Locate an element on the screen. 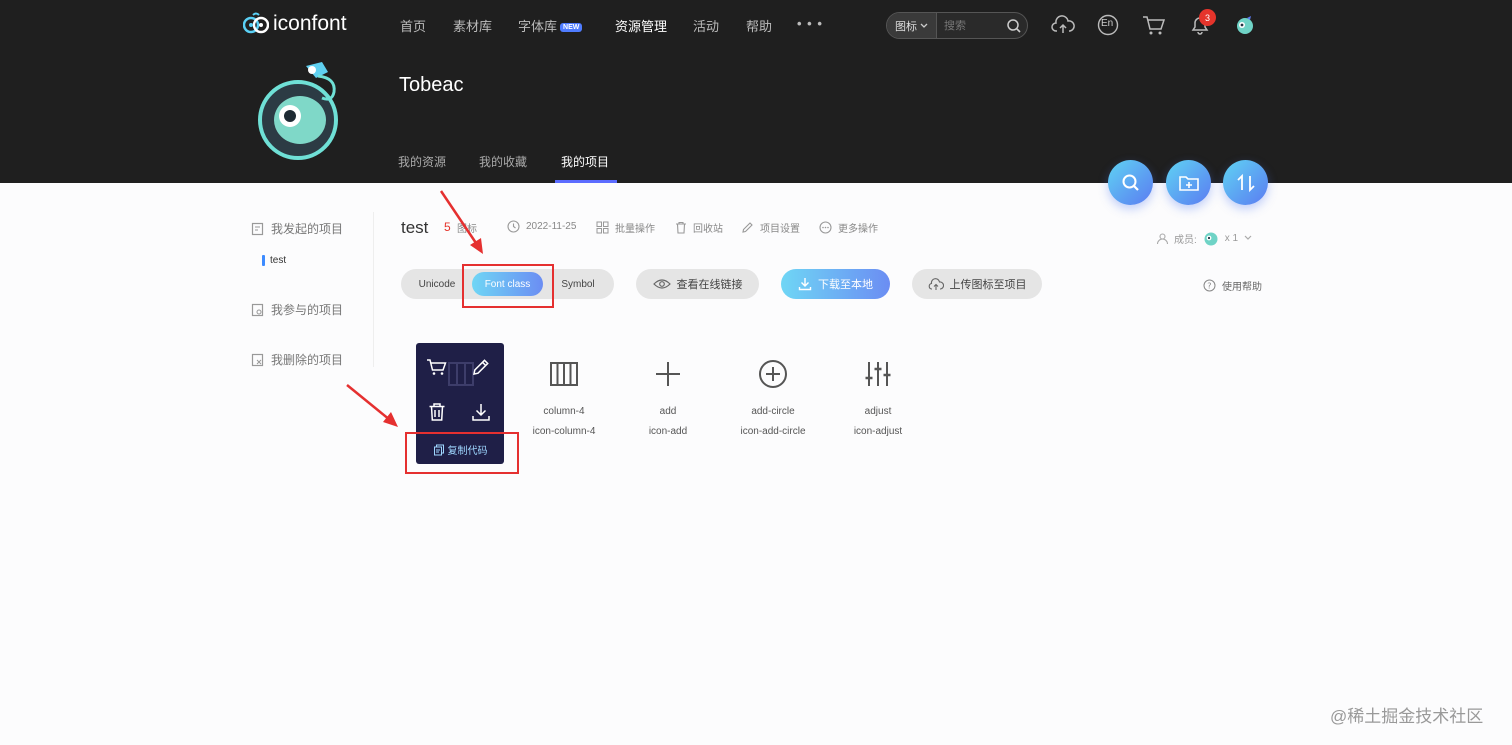  recycle-bin-button: 回收站 is located at coordinates (699, 227).